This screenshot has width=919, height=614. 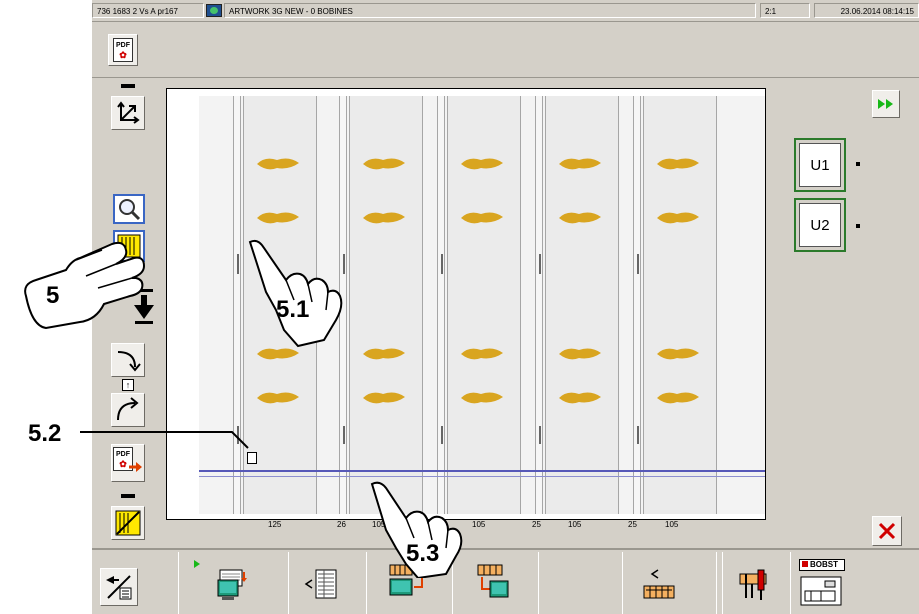 I want to click on u1-button: U1, so click(x=820, y=165).